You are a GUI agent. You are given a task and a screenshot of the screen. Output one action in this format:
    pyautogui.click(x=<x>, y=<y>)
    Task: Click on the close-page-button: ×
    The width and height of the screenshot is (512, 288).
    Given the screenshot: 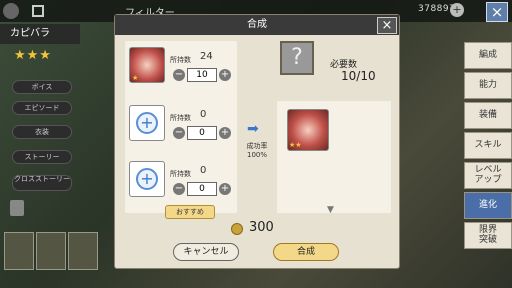 What is the action you would take?
    pyautogui.click(x=497, y=12)
    